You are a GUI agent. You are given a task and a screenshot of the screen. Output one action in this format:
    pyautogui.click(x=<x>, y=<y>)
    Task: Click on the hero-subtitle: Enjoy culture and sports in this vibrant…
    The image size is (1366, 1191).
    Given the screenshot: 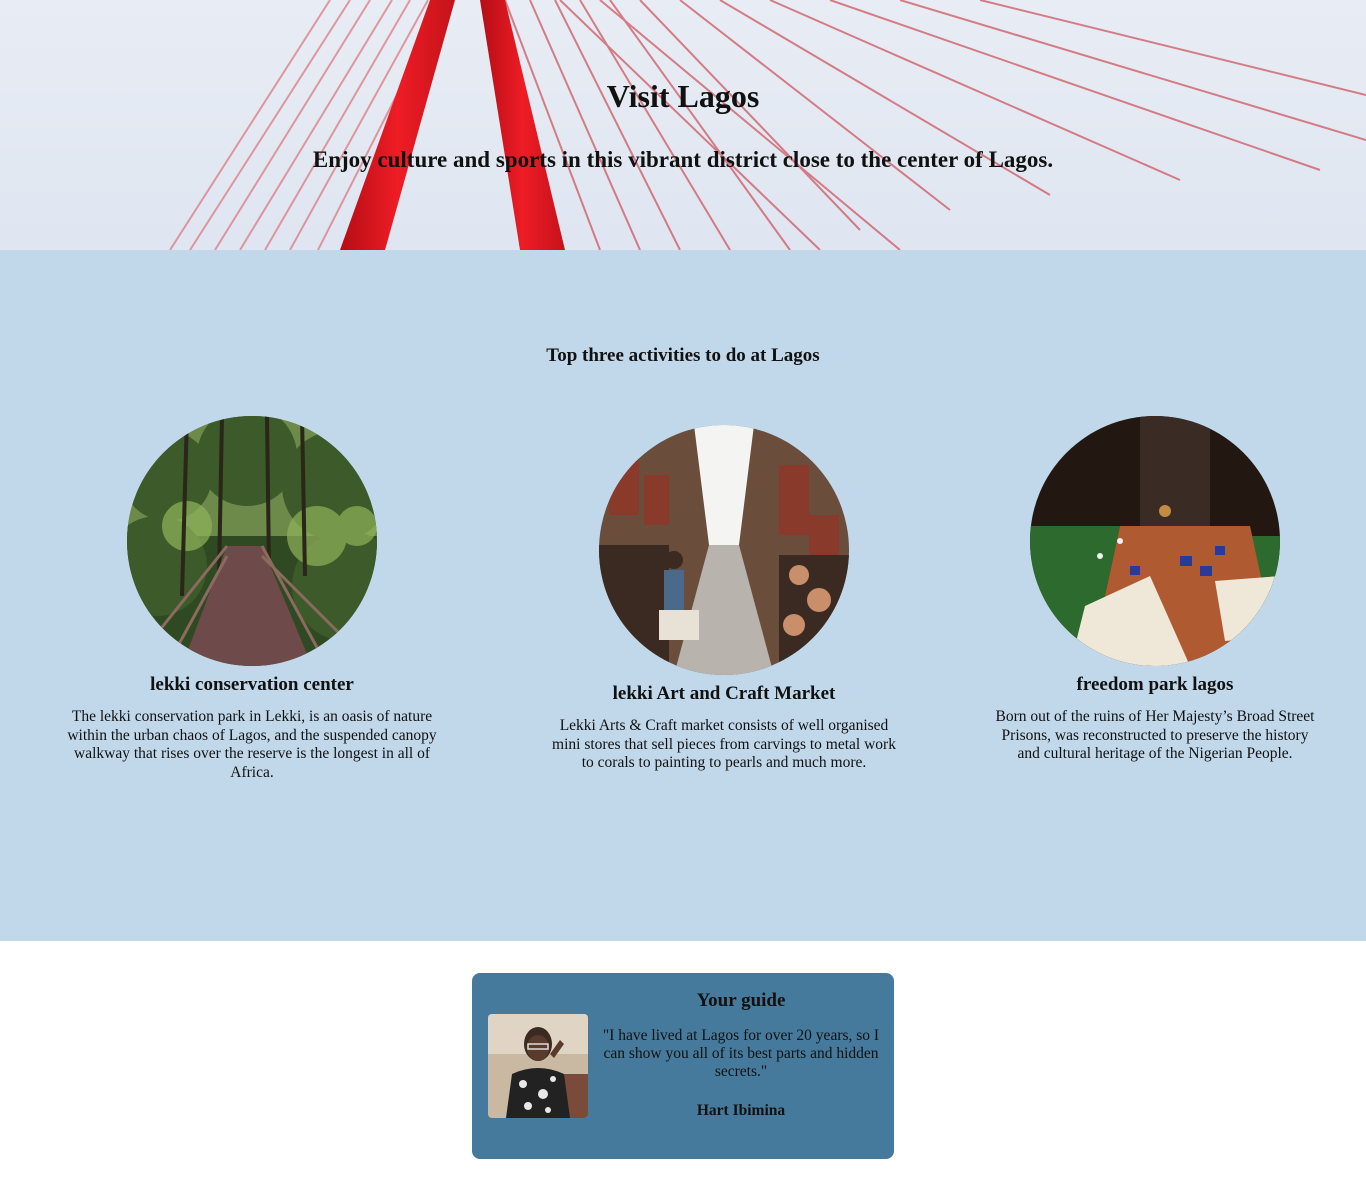 What is the action you would take?
    pyautogui.click(x=683, y=159)
    